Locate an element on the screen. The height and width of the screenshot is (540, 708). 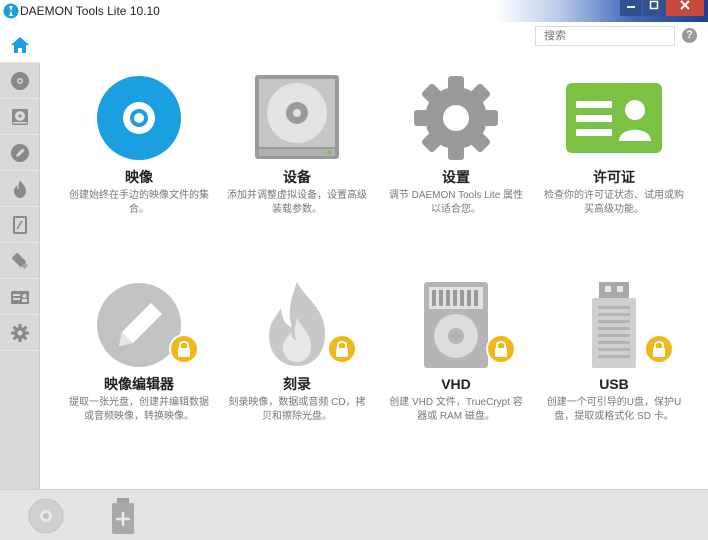
home-icon is located at coordinates (20, 44).